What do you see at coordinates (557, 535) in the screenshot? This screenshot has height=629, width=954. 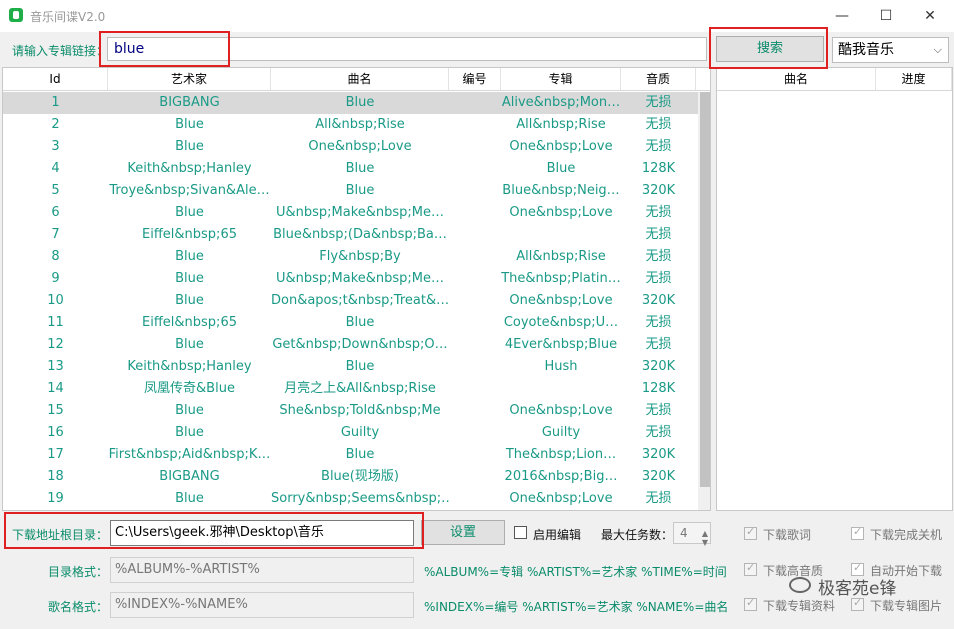 I see `enable-edit-label: 启用编辑` at bounding box center [557, 535].